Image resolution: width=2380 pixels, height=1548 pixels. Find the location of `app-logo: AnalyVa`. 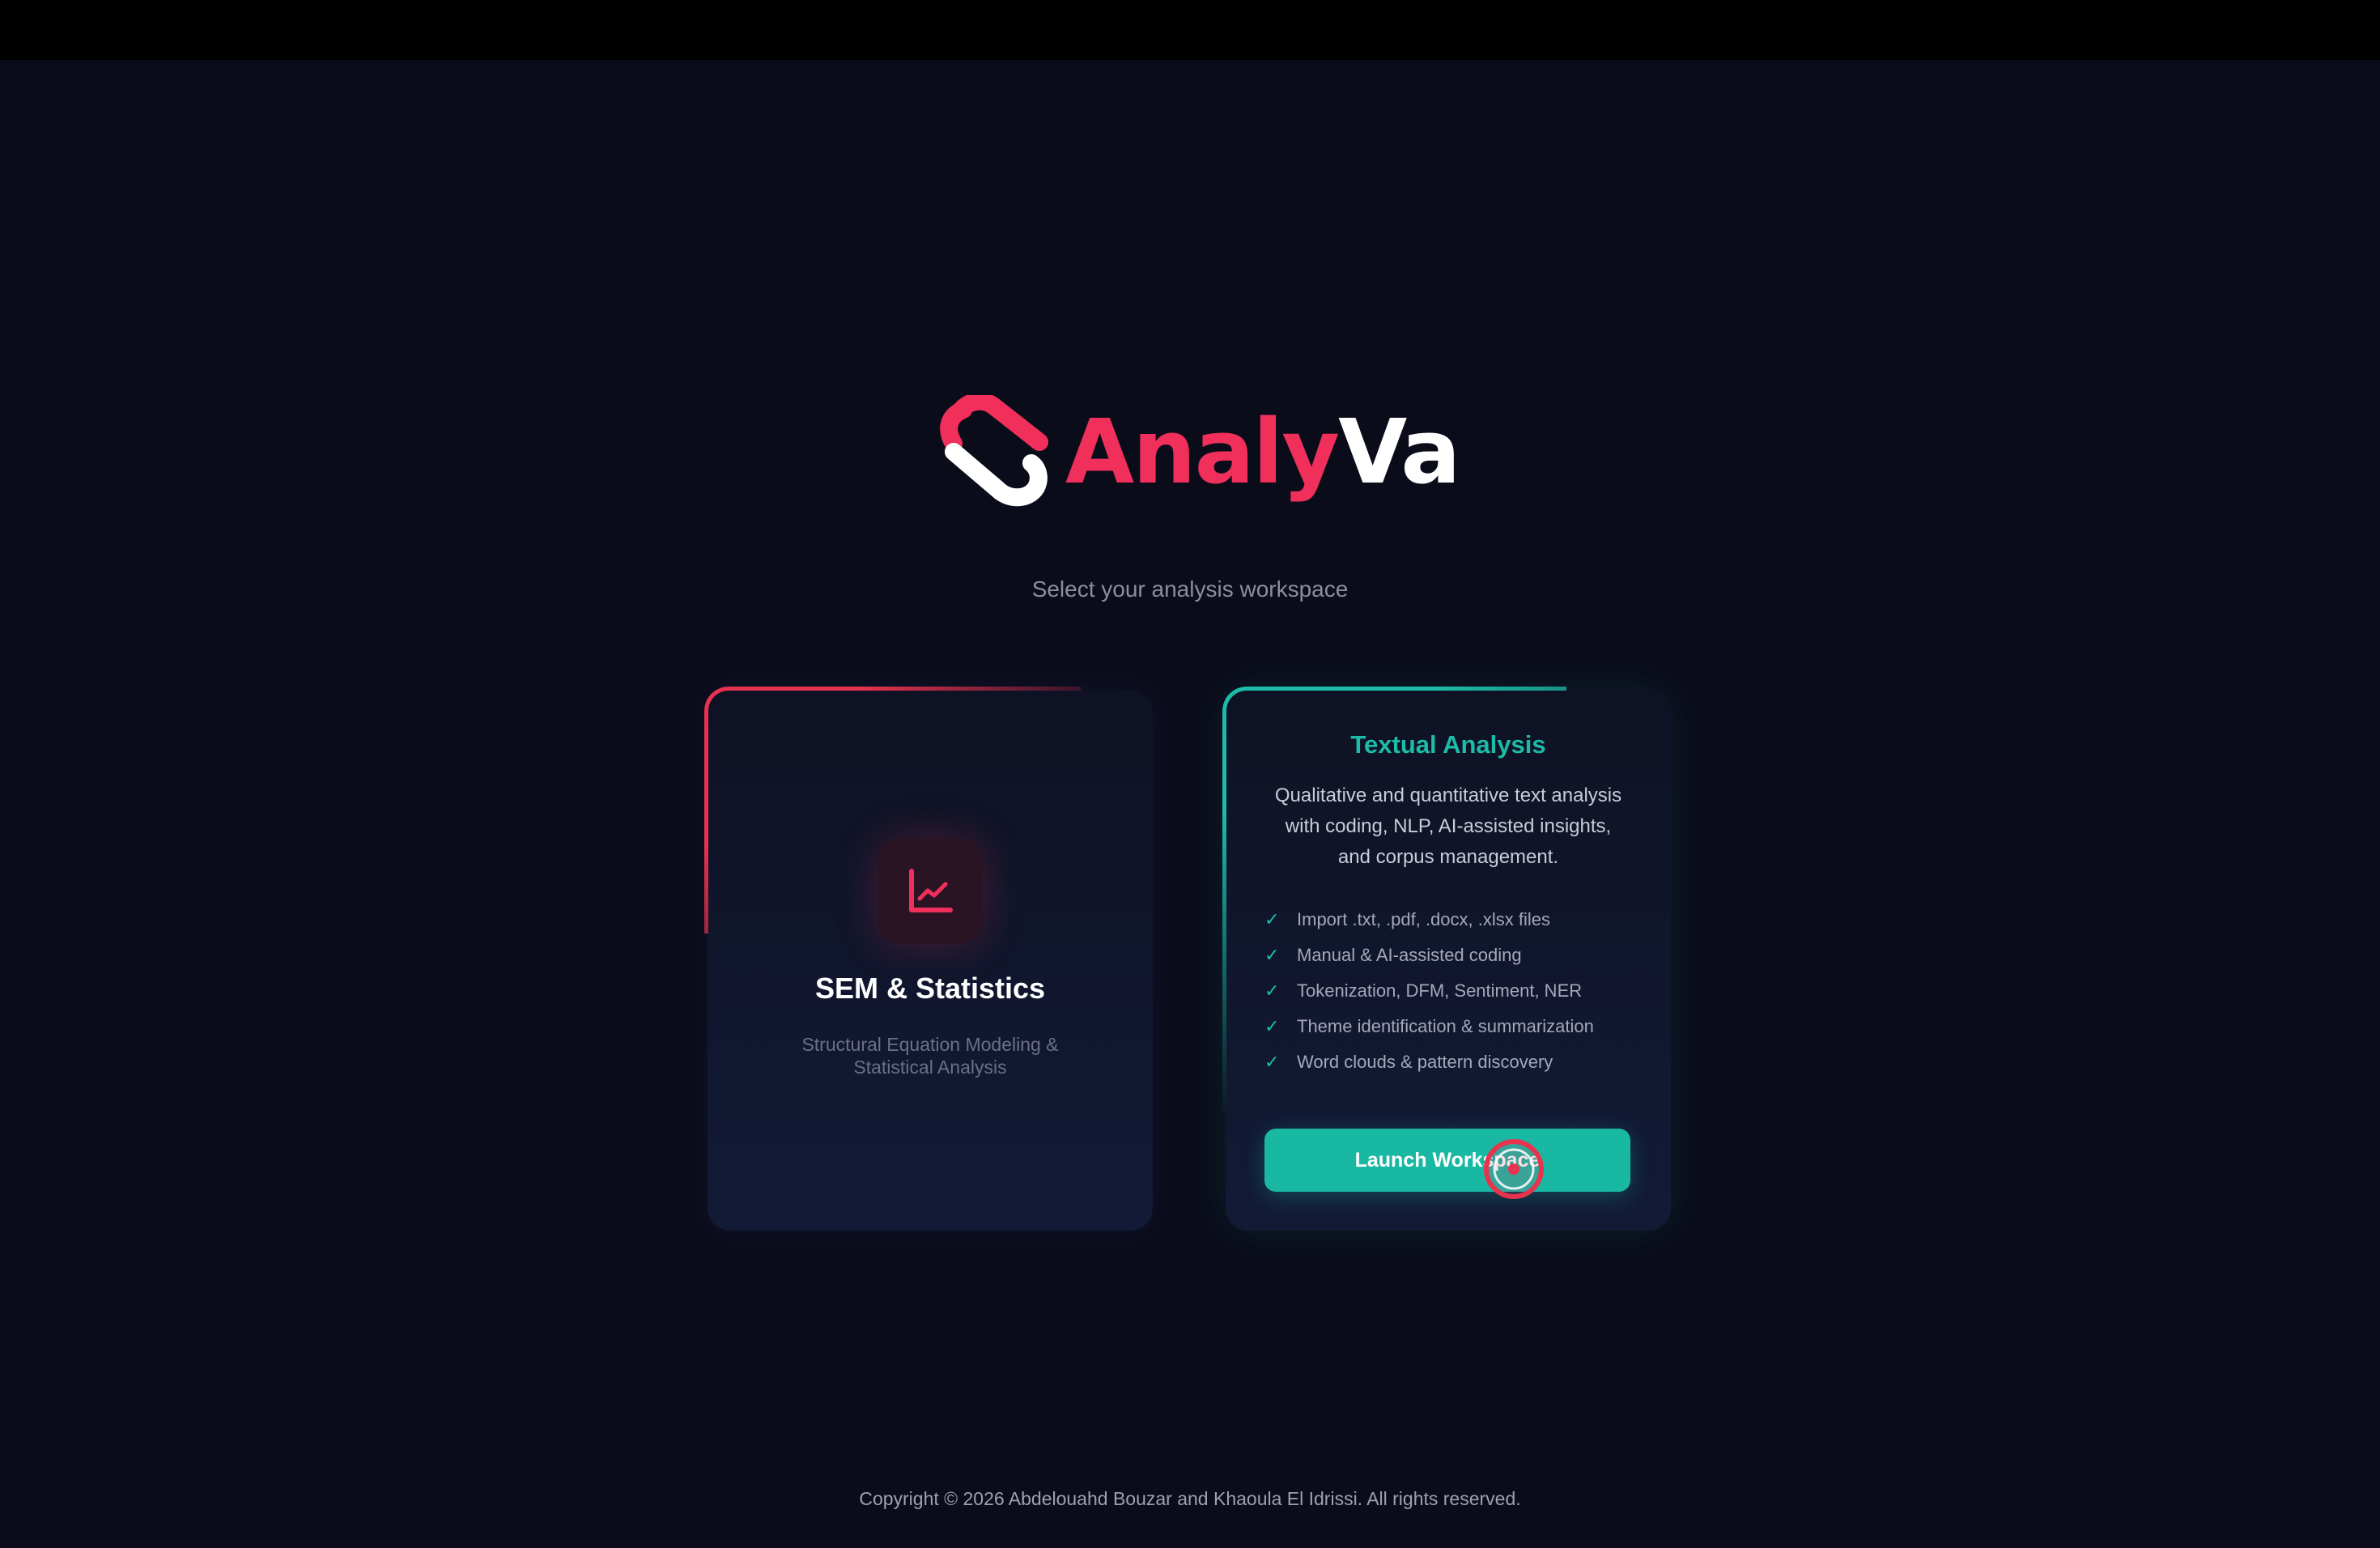

app-logo: AnalyVa is located at coordinates (1198, 452).